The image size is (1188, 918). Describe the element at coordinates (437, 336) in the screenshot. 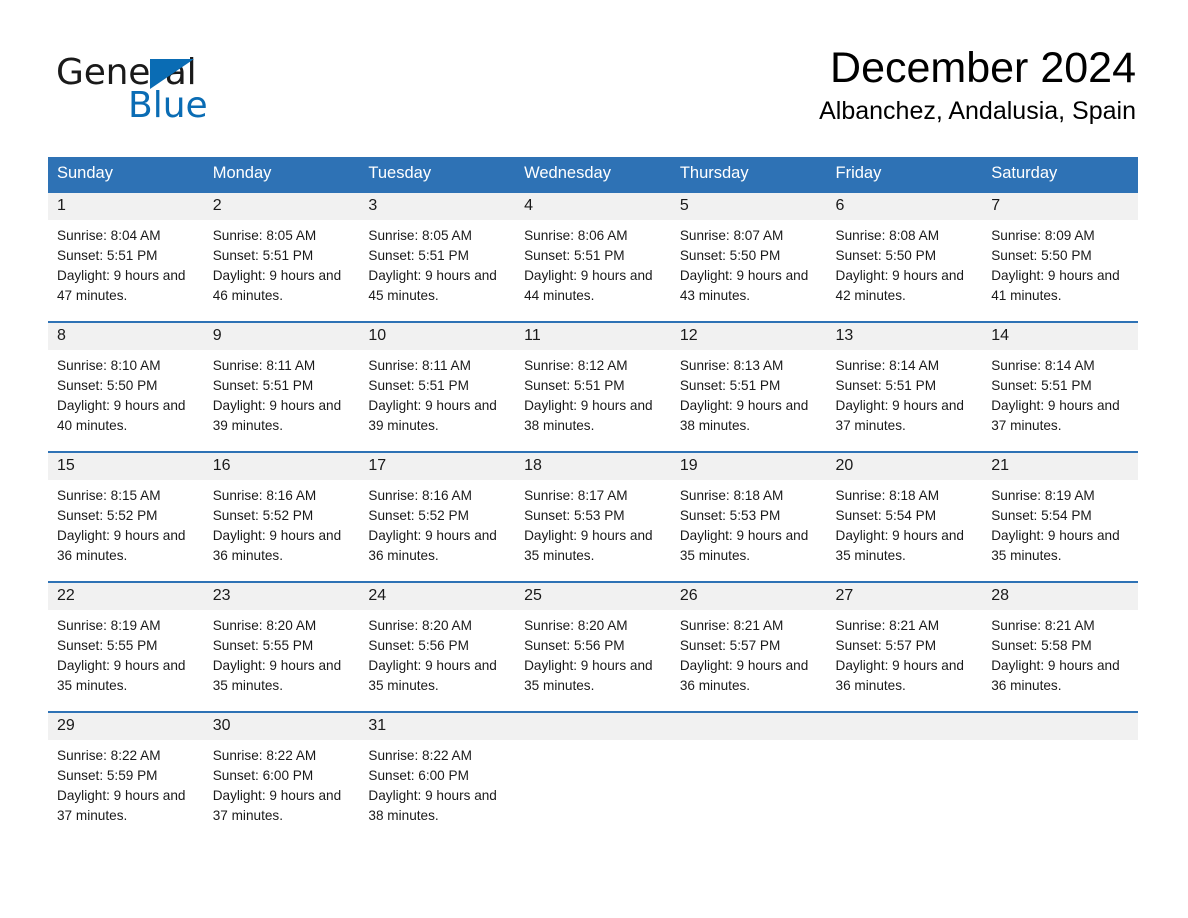

I see `day-number: 10` at that location.